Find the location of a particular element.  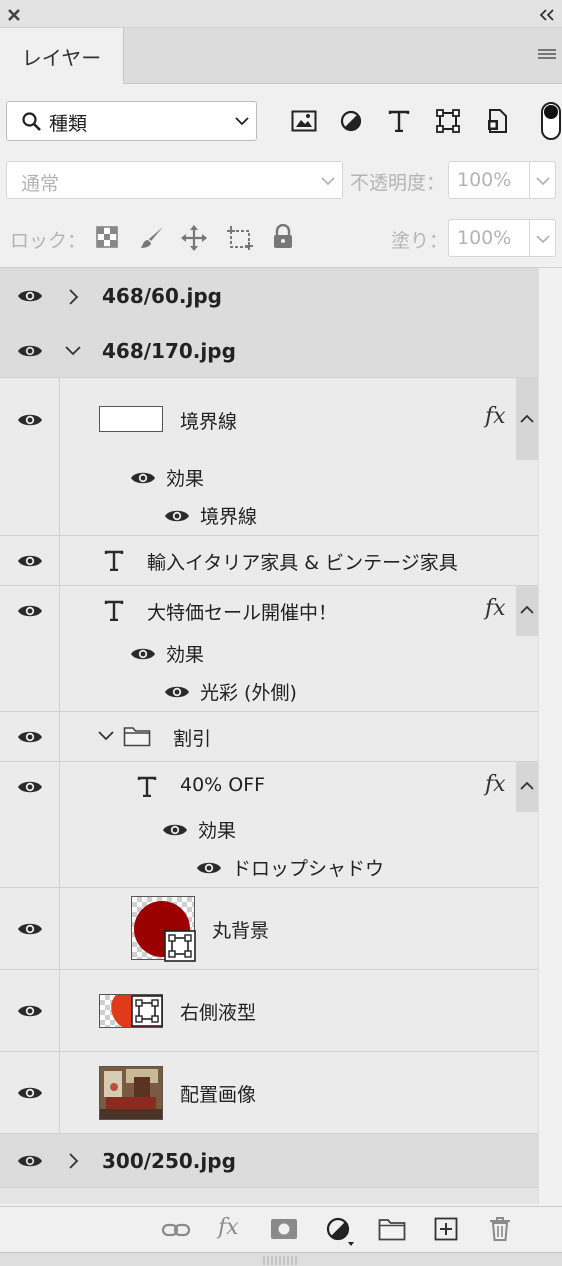

lock-all-icon is located at coordinates (283, 237).